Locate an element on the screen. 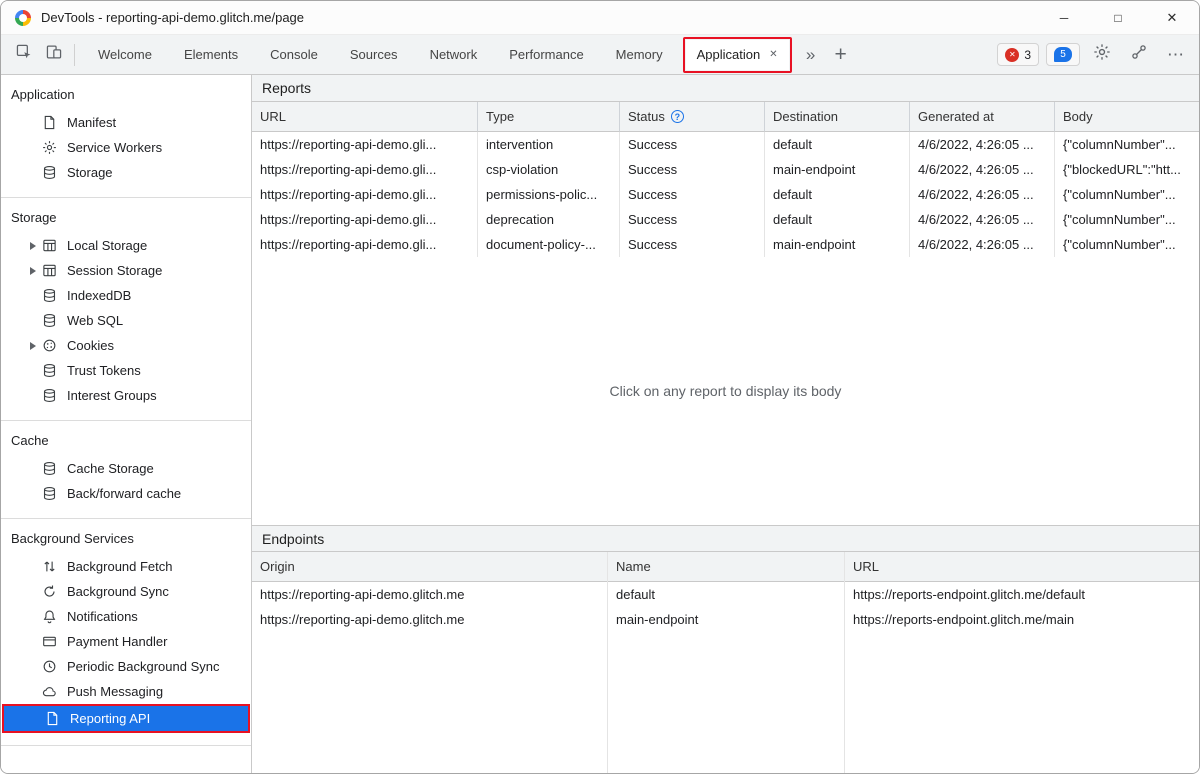 Image resolution: width=1200 pixels, height=774 pixels. sidebar-item-interest-groups: Interest Groups is located at coordinates (126, 395).